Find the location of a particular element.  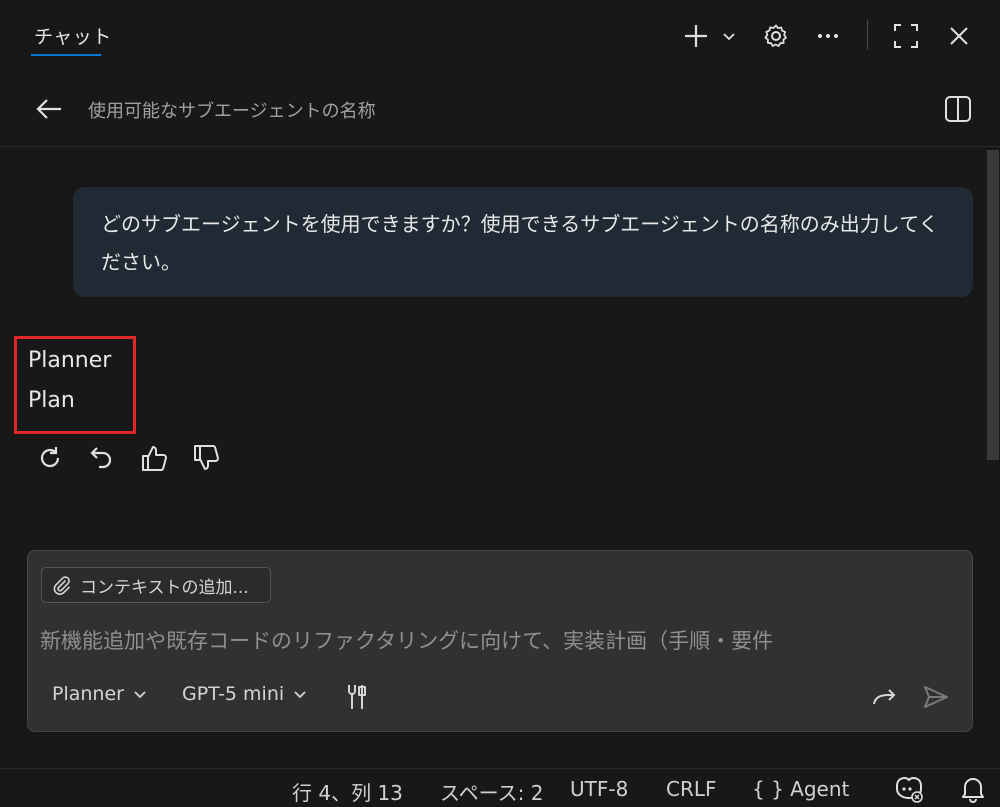

thumbs-down-button is located at coordinates (206, 458).